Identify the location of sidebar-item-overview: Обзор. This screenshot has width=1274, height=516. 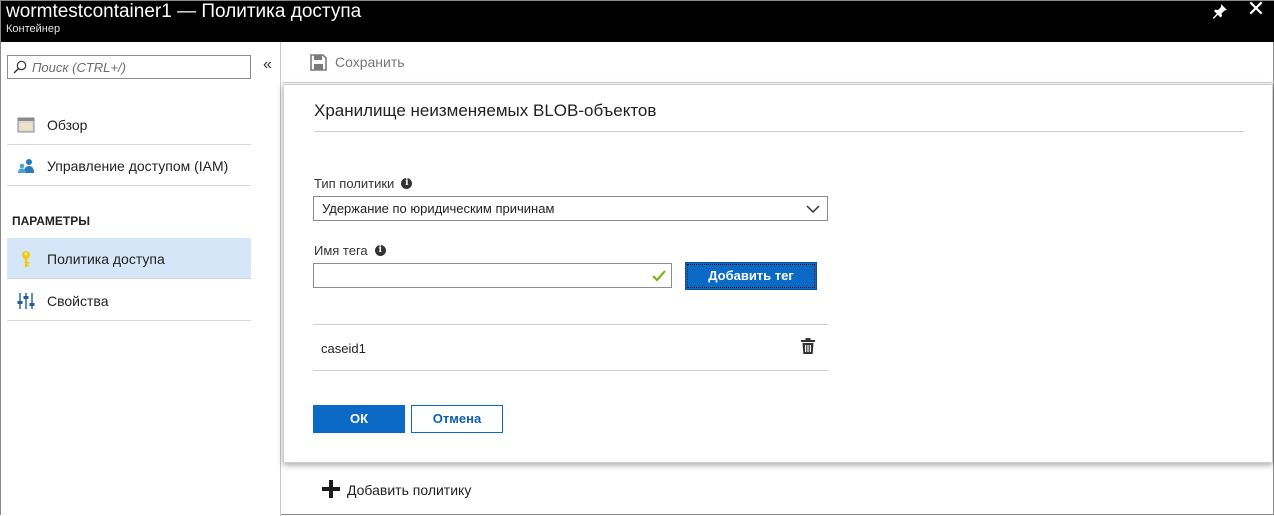
(129, 124).